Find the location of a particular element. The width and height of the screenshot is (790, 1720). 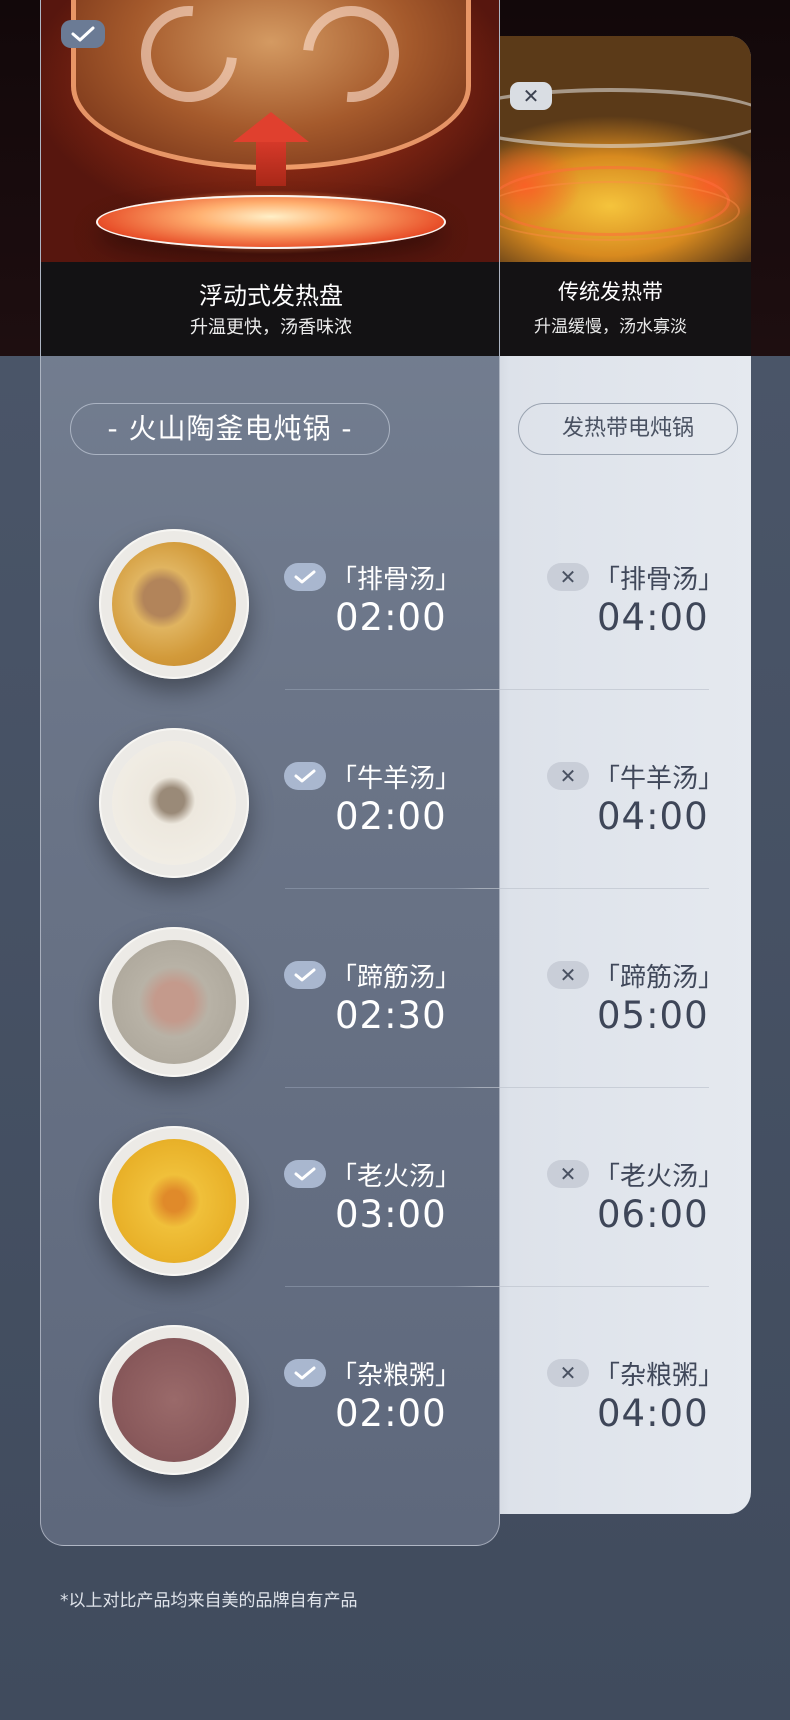

featured-heading: 浮动式发热盘 is located at coordinates (271, 296).